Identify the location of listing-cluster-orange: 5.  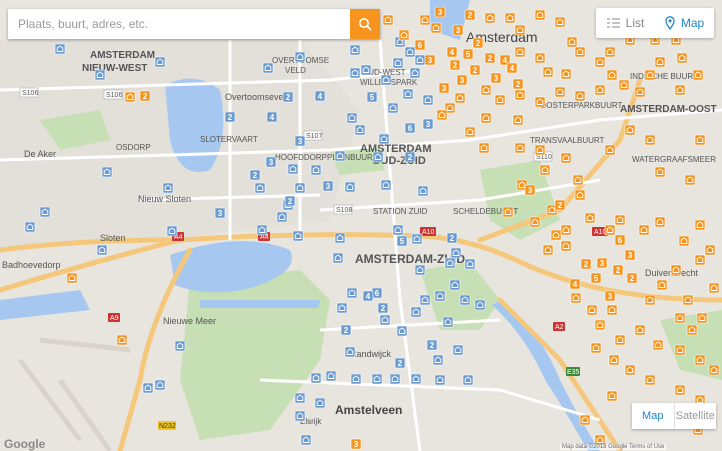
(596, 278).